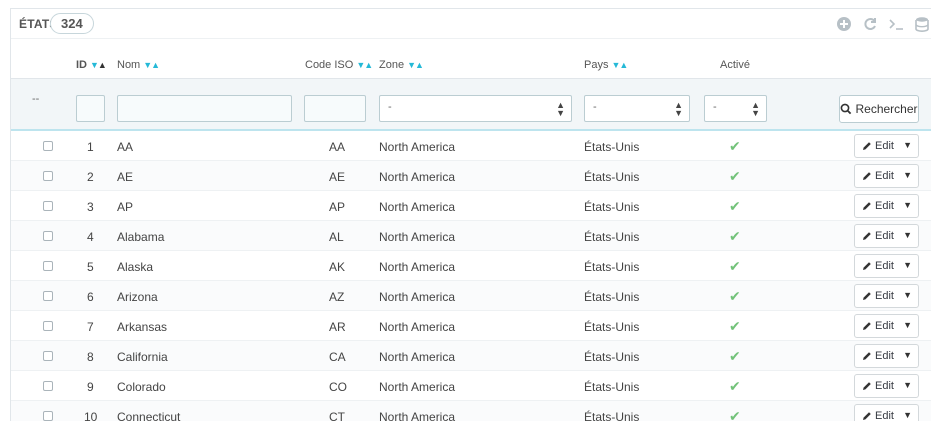 Image resolution: width=931 pixels, height=421 pixels. Describe the element at coordinates (90, 297) in the screenshot. I see `cell-id: 6` at that location.